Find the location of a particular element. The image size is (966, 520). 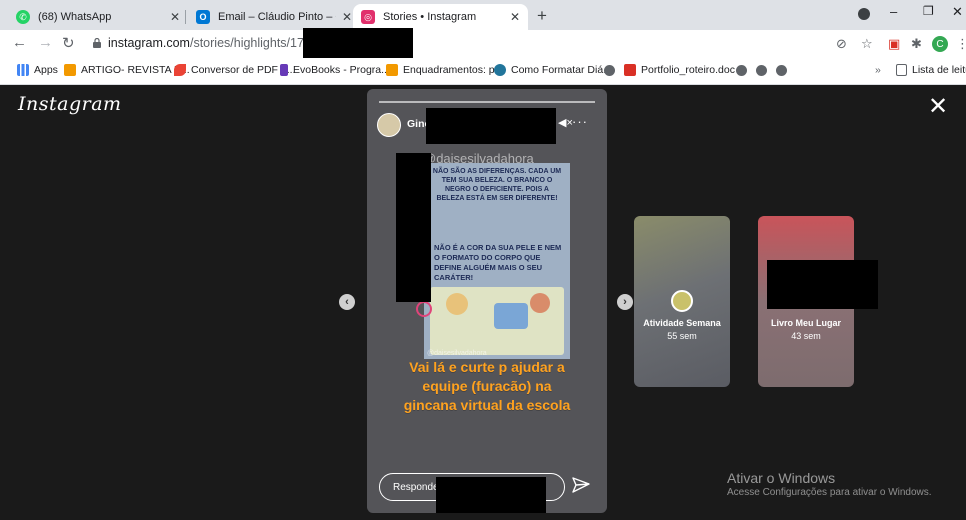

restore-icon: ❐ is located at coordinates (928, 11).